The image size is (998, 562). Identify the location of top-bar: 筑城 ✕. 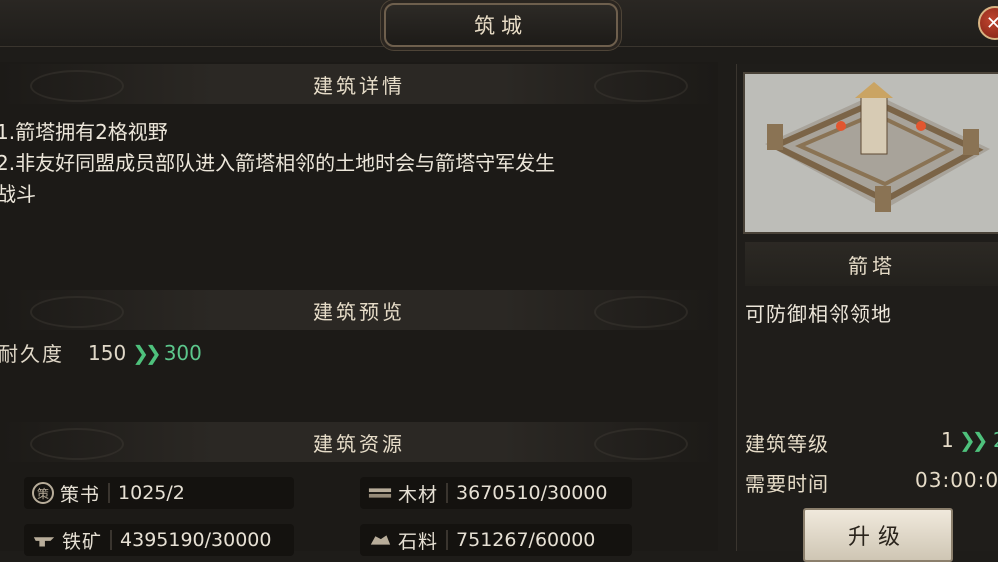
(499, 23).